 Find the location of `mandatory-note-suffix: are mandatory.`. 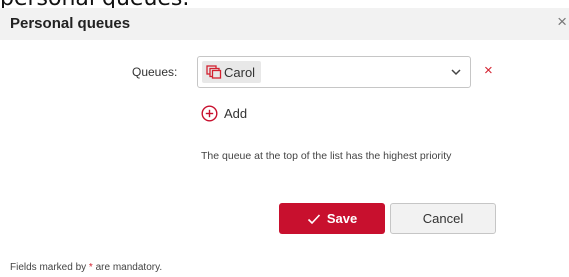

mandatory-note-suffix: are mandatory. is located at coordinates (127, 267).